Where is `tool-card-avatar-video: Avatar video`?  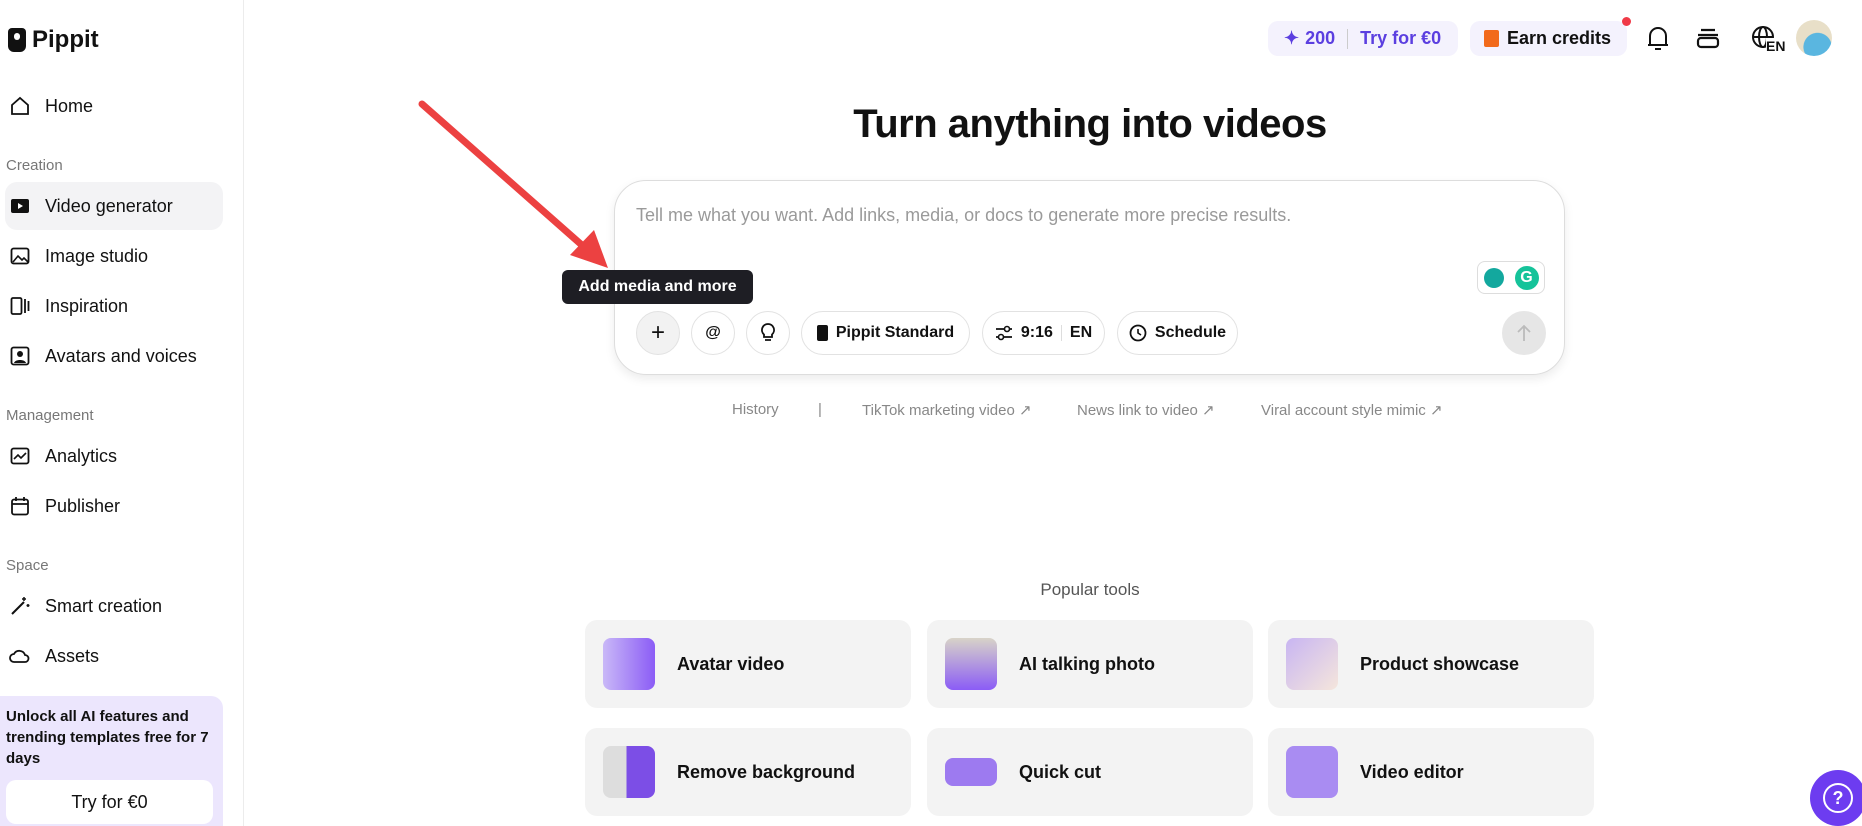
tool-card-avatar-video: Avatar video is located at coordinates (748, 664).